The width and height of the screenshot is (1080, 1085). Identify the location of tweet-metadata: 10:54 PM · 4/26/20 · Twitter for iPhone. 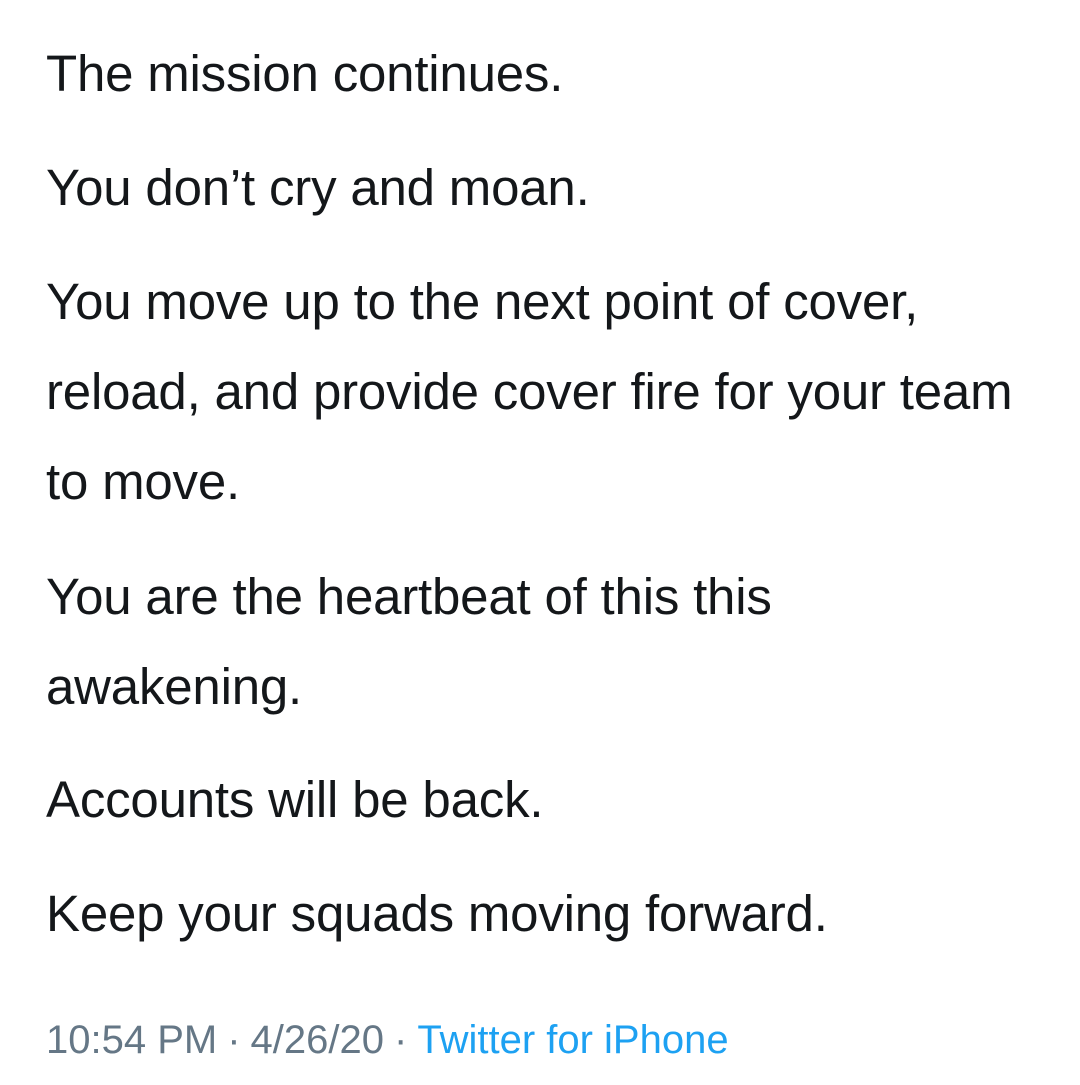
(387, 1040).